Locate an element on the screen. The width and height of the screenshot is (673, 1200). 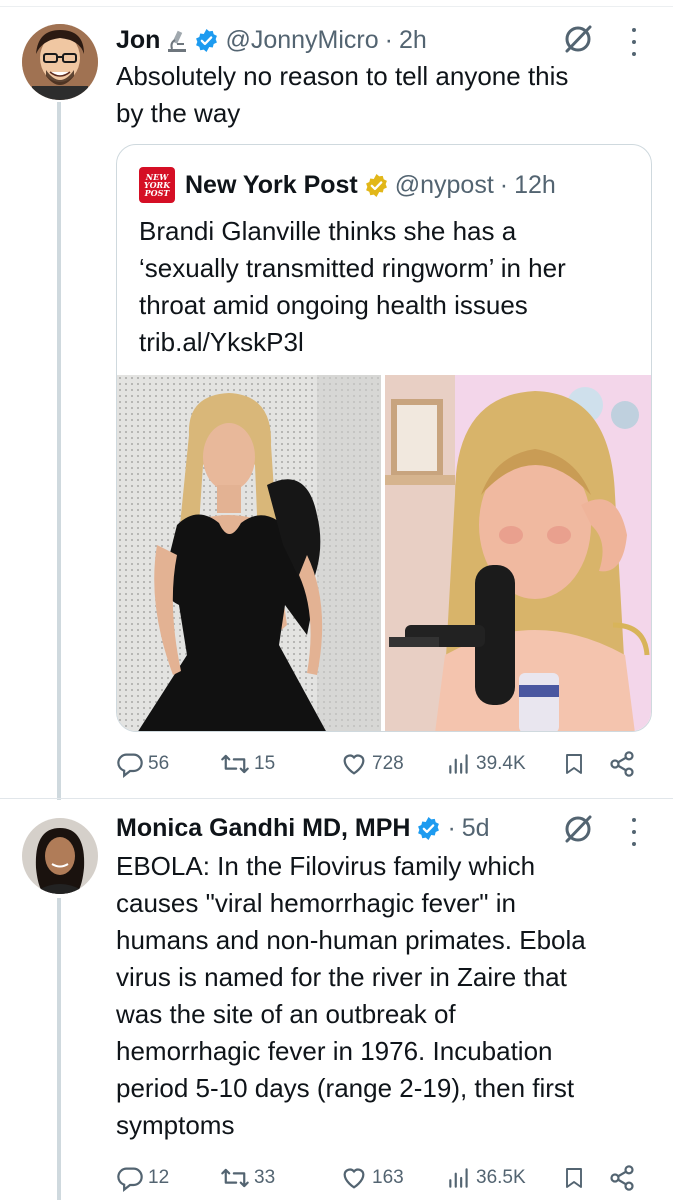
reply-count: 12 is located at coordinates (159, 1177).